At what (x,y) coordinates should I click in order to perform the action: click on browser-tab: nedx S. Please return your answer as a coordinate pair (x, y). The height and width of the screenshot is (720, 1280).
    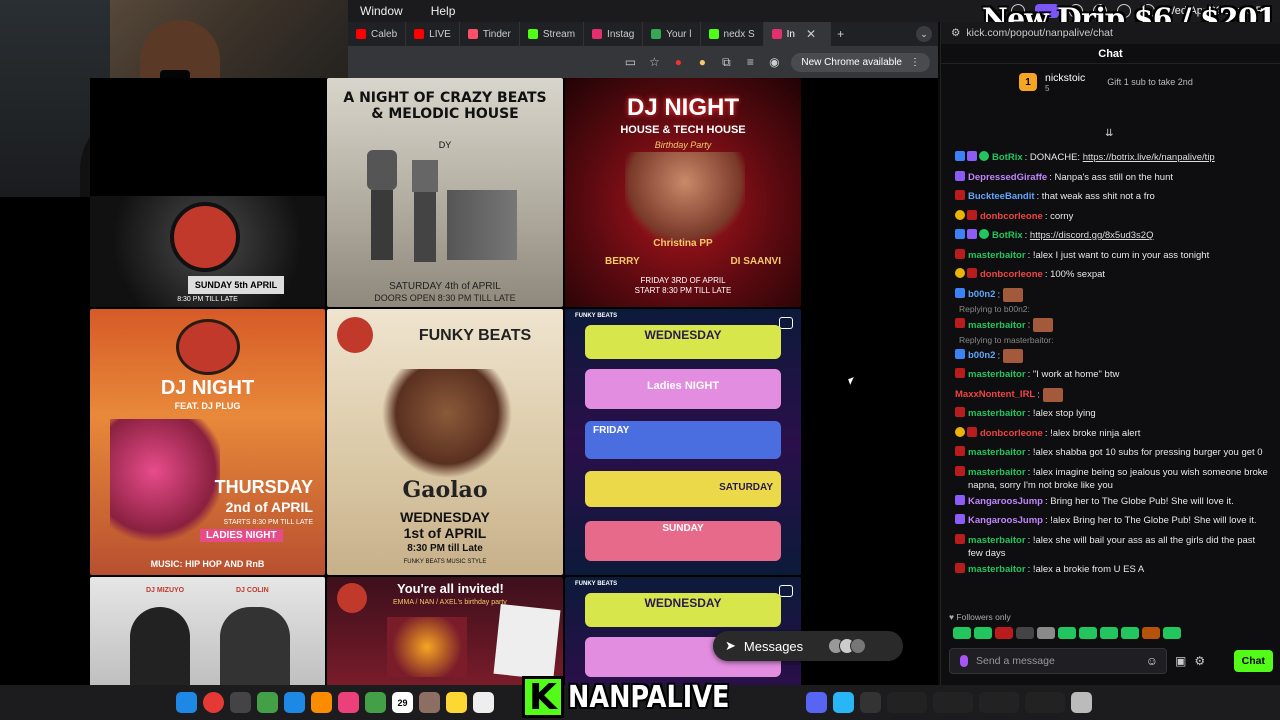
    Looking at the image, I should click on (732, 34).